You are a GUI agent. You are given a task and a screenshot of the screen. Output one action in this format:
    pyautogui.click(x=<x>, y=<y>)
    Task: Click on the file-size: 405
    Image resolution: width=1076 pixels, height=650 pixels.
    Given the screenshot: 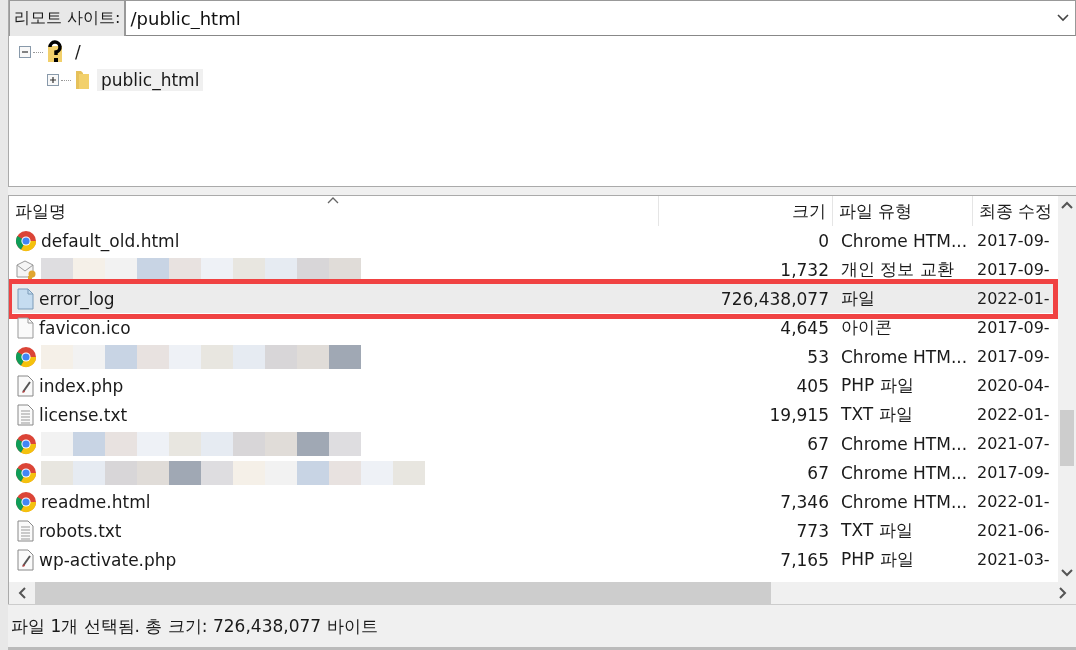 What is the action you would take?
    pyautogui.click(x=812, y=385)
    